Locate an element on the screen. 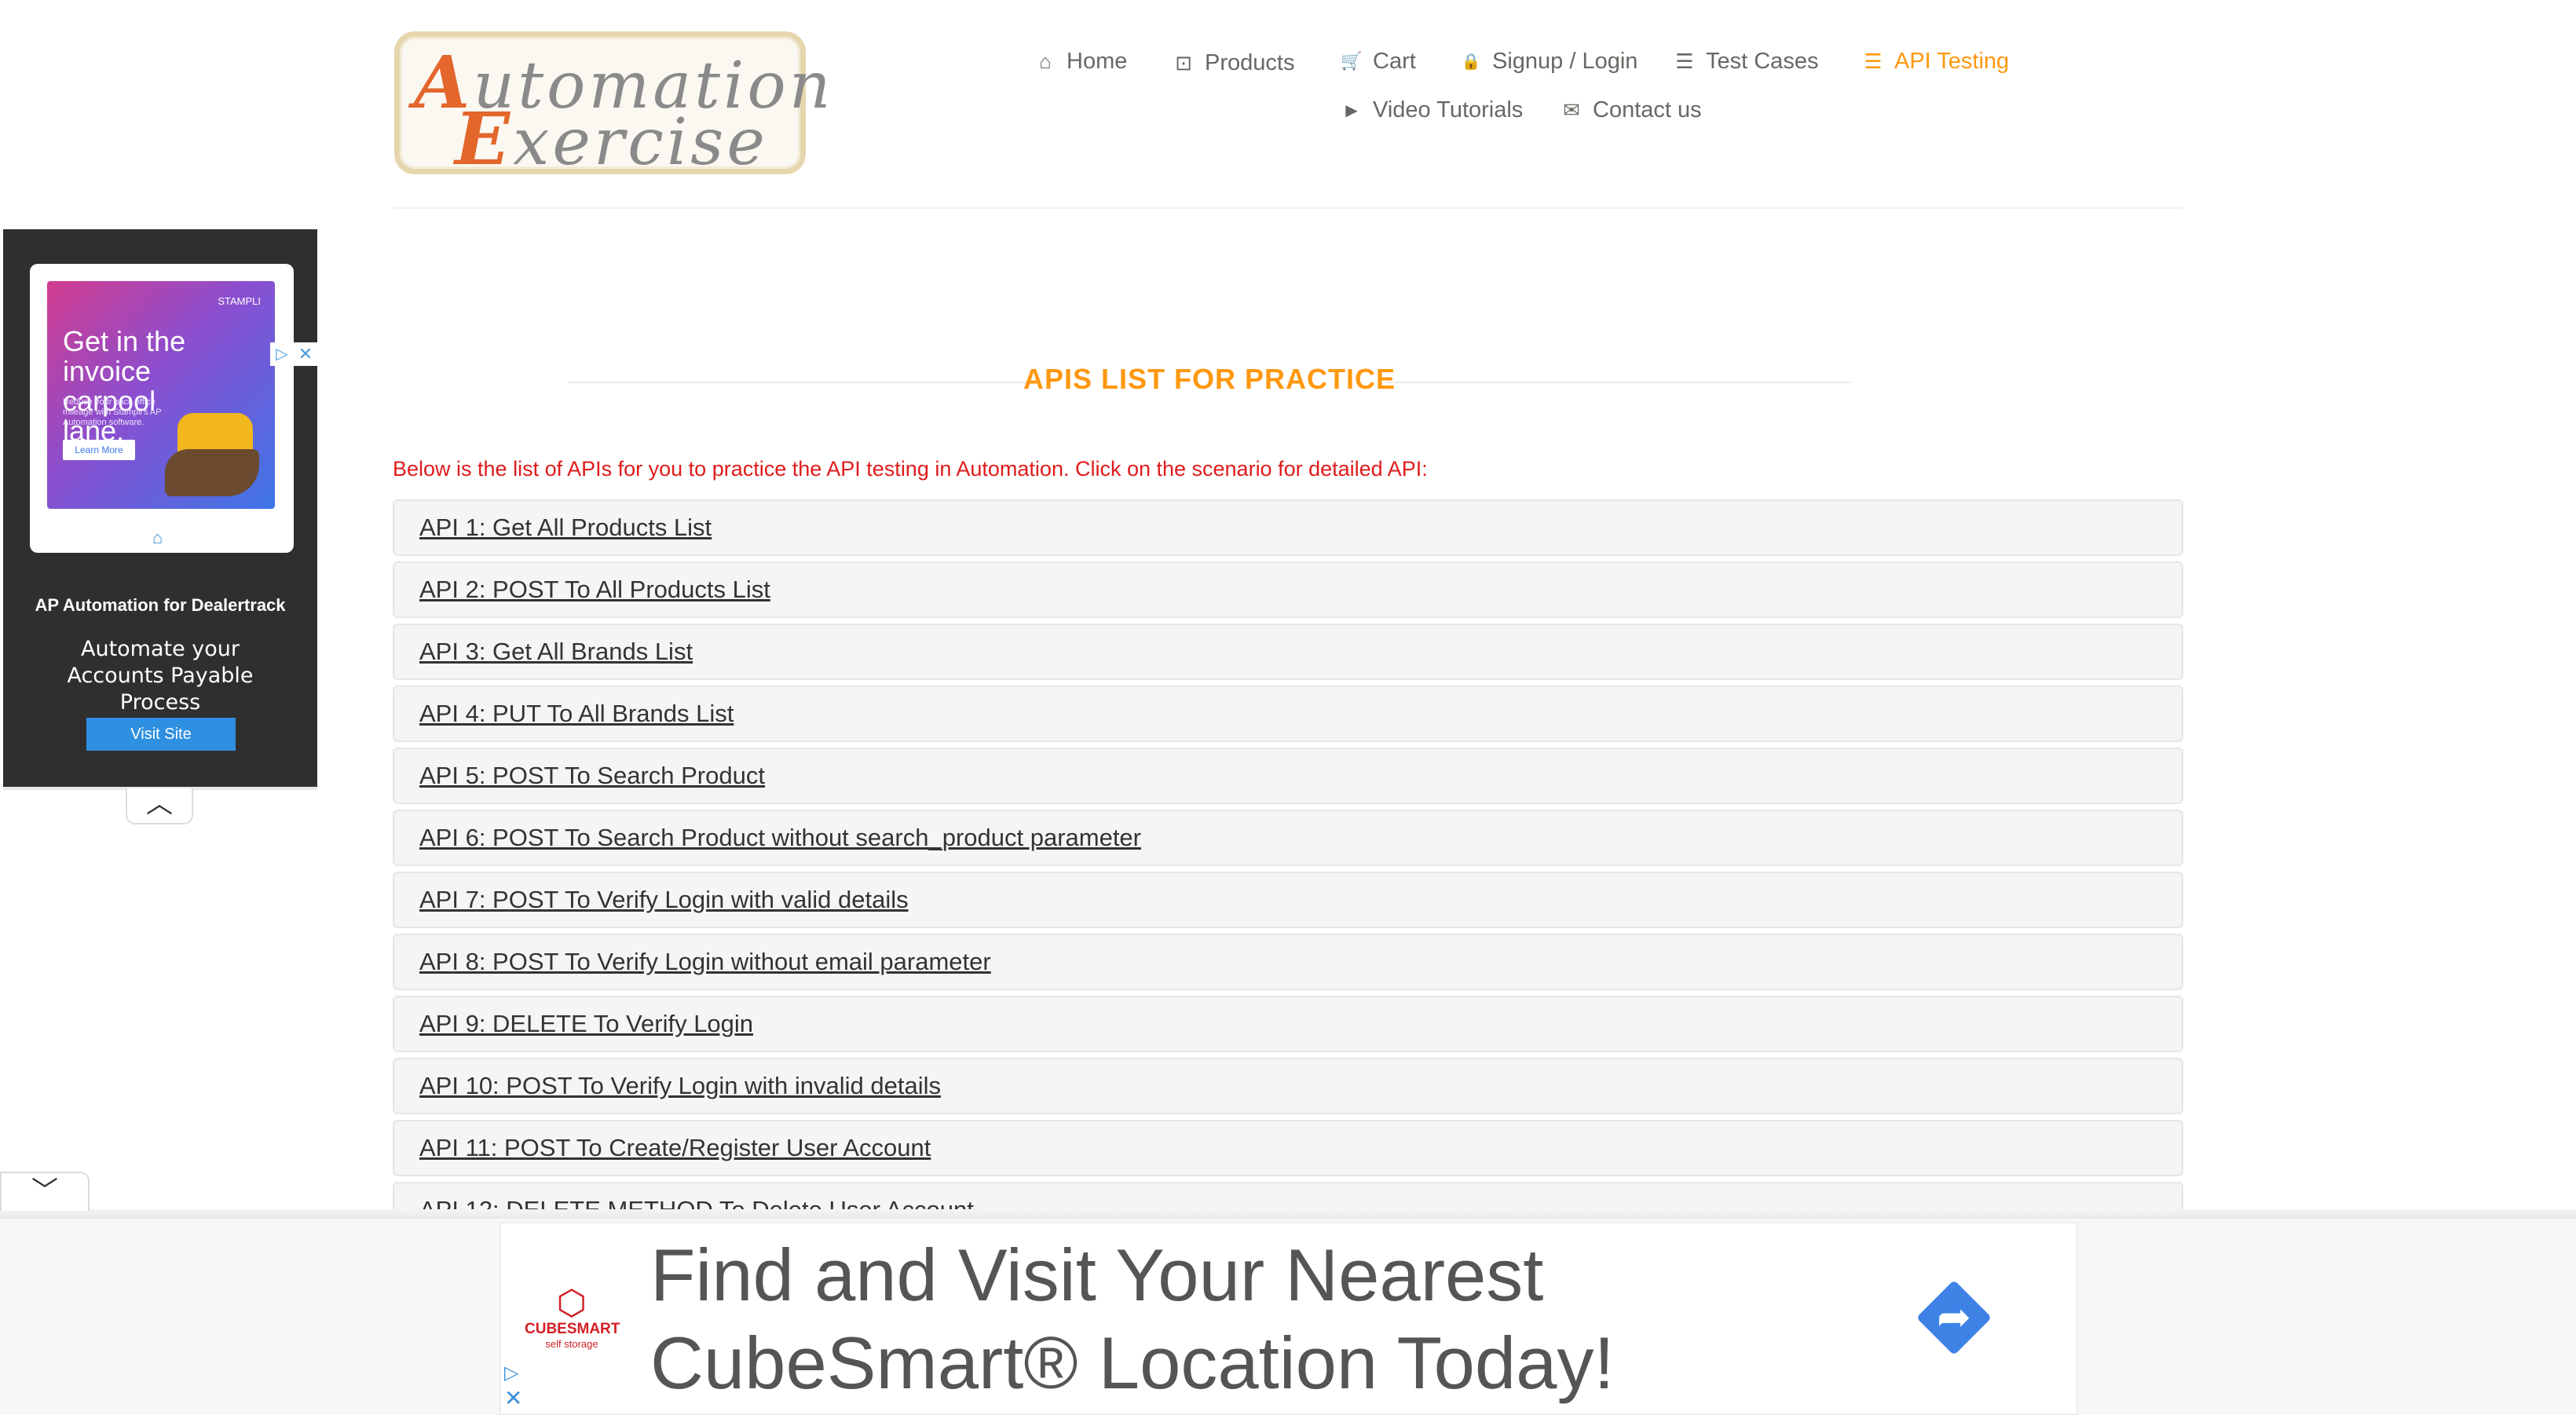 The width and height of the screenshot is (2576, 1415). envelope-icon: ✉ is located at coordinates (1571, 109).